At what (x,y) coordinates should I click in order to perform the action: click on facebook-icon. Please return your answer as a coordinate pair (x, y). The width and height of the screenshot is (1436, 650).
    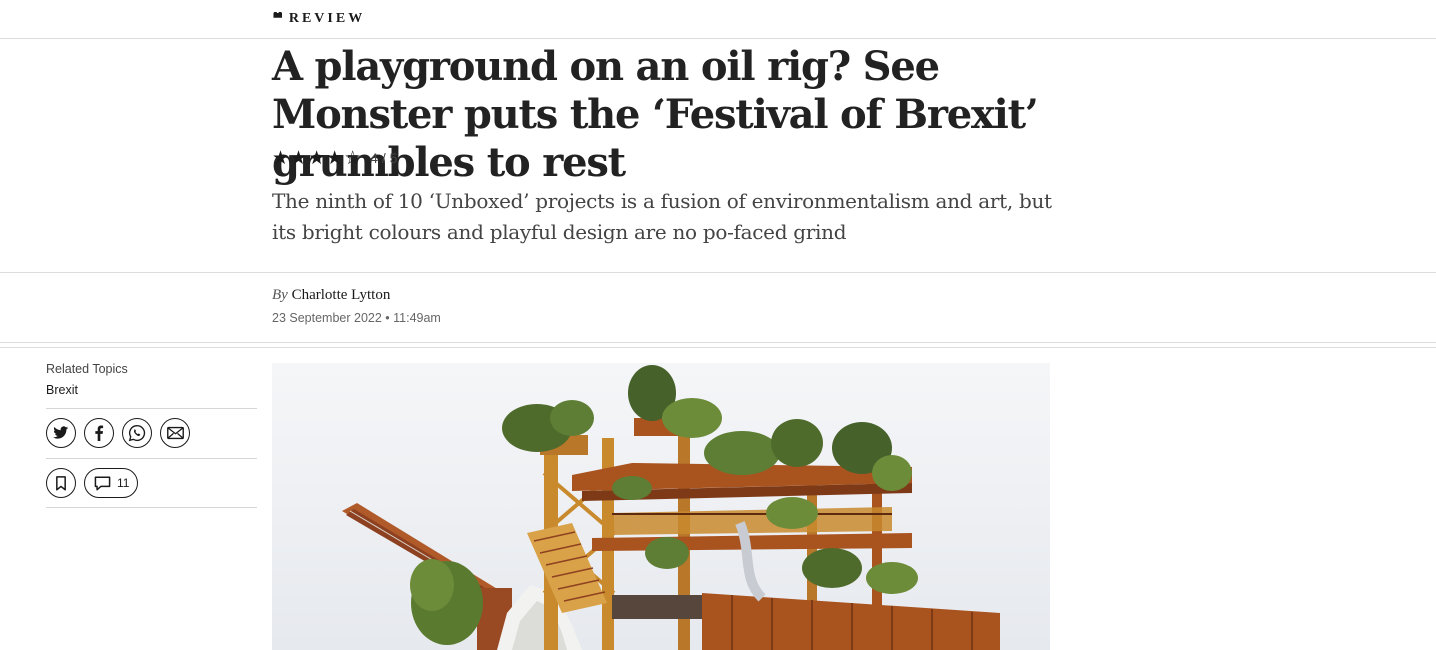
    Looking at the image, I should click on (99, 433).